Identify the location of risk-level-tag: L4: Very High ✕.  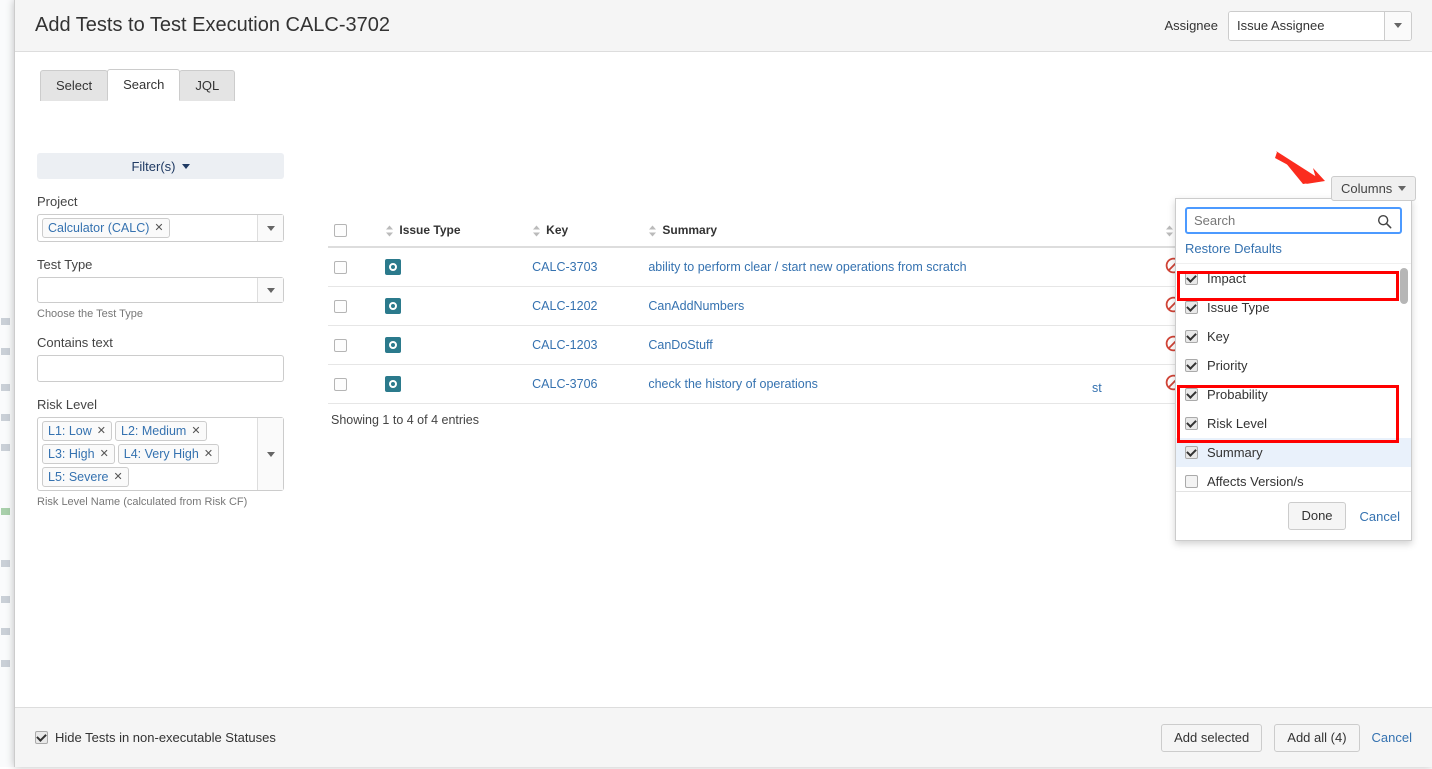
(168, 454).